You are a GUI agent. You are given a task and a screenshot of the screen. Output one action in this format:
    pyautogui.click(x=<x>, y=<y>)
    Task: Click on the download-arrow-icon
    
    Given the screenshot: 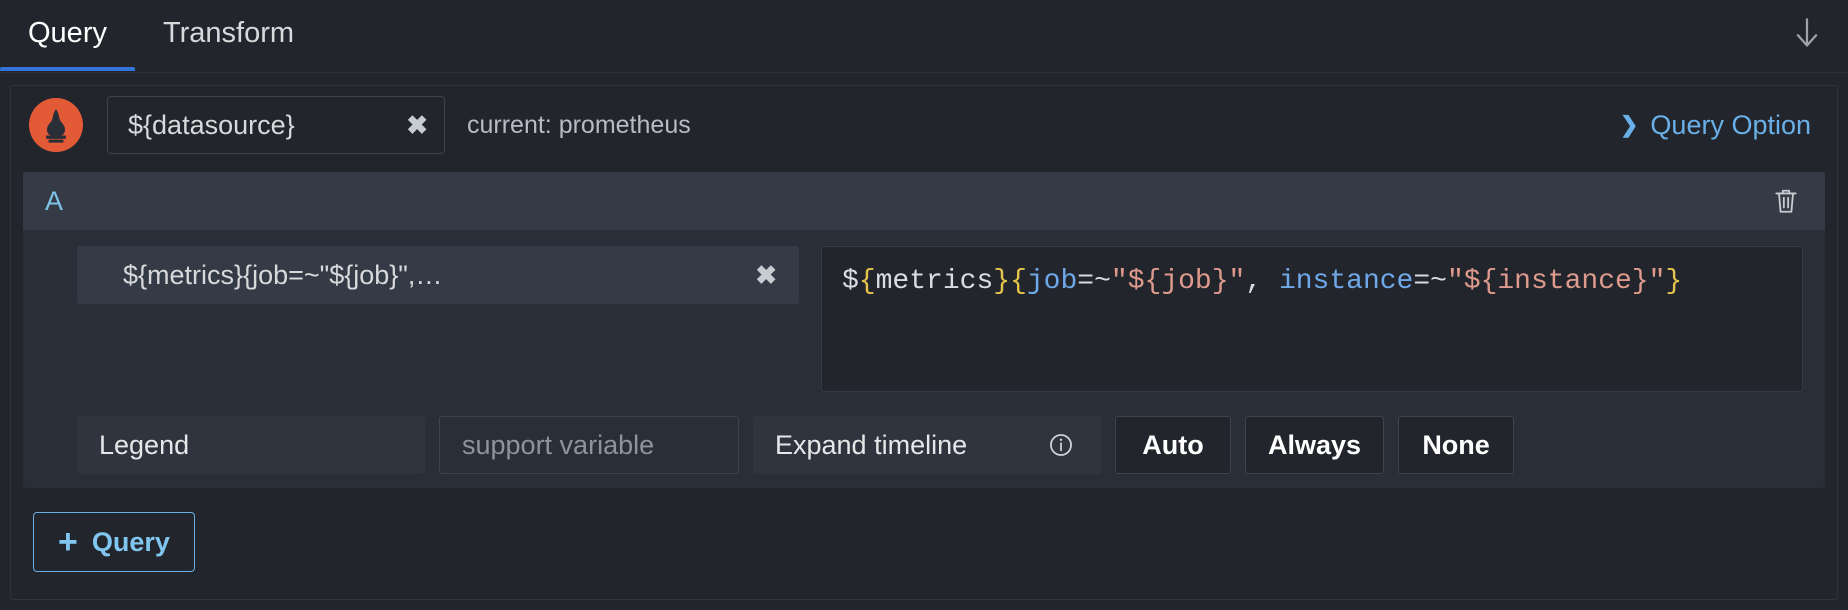 What is the action you would take?
    pyautogui.click(x=1807, y=33)
    